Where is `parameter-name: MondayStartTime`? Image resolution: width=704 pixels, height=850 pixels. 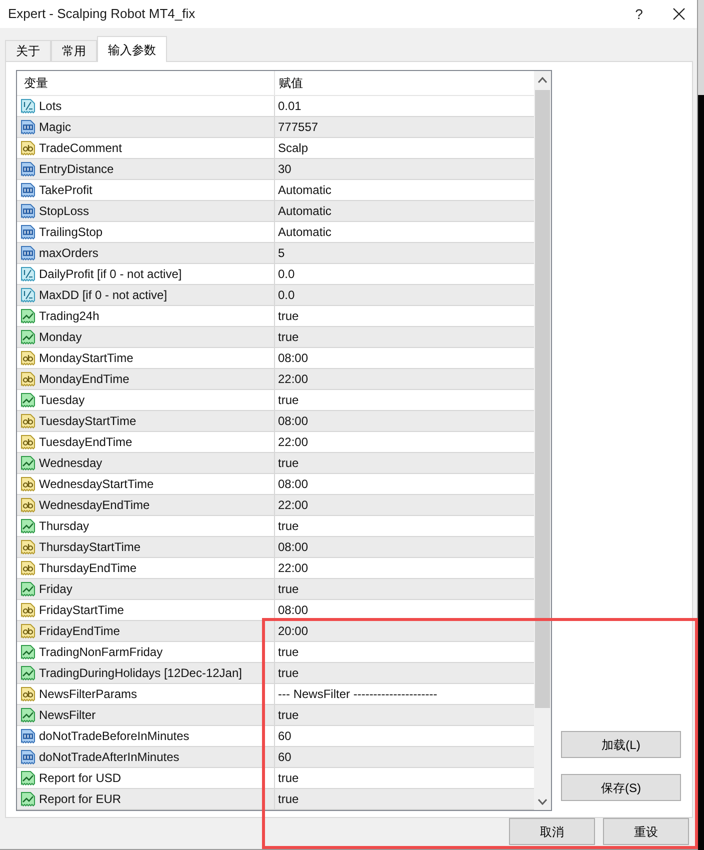 parameter-name: MondayStartTime is located at coordinates (86, 358).